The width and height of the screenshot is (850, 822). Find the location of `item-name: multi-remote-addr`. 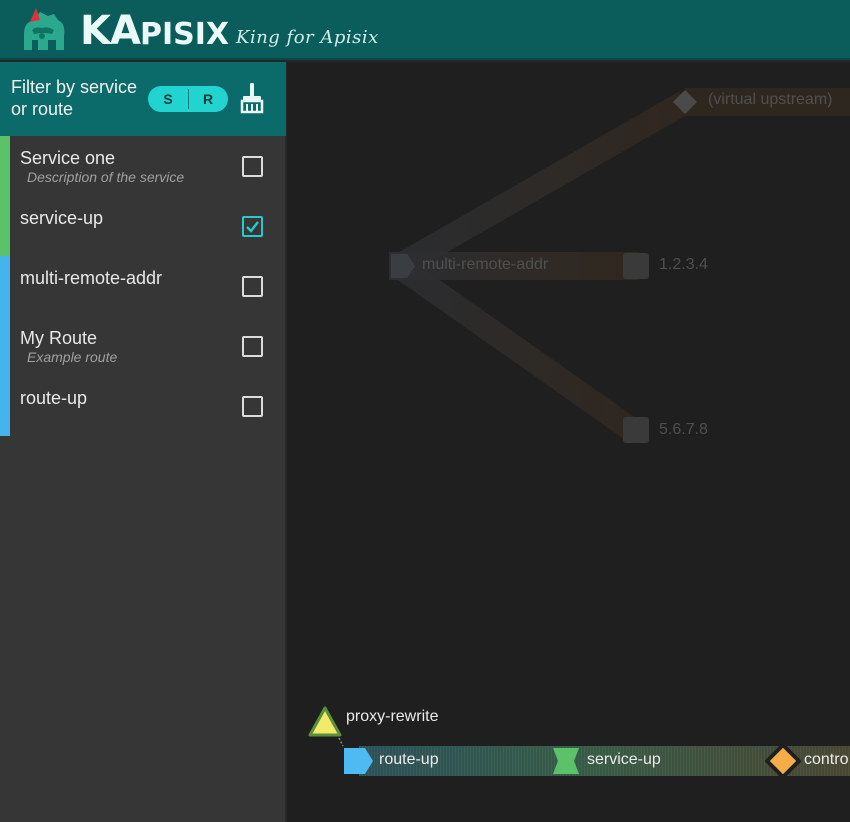

item-name: multi-remote-addr is located at coordinates (91, 278).